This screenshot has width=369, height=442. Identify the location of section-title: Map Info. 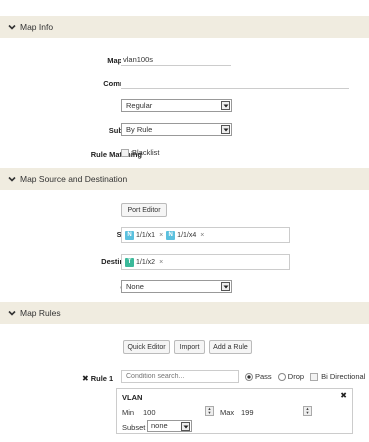
(37, 27).